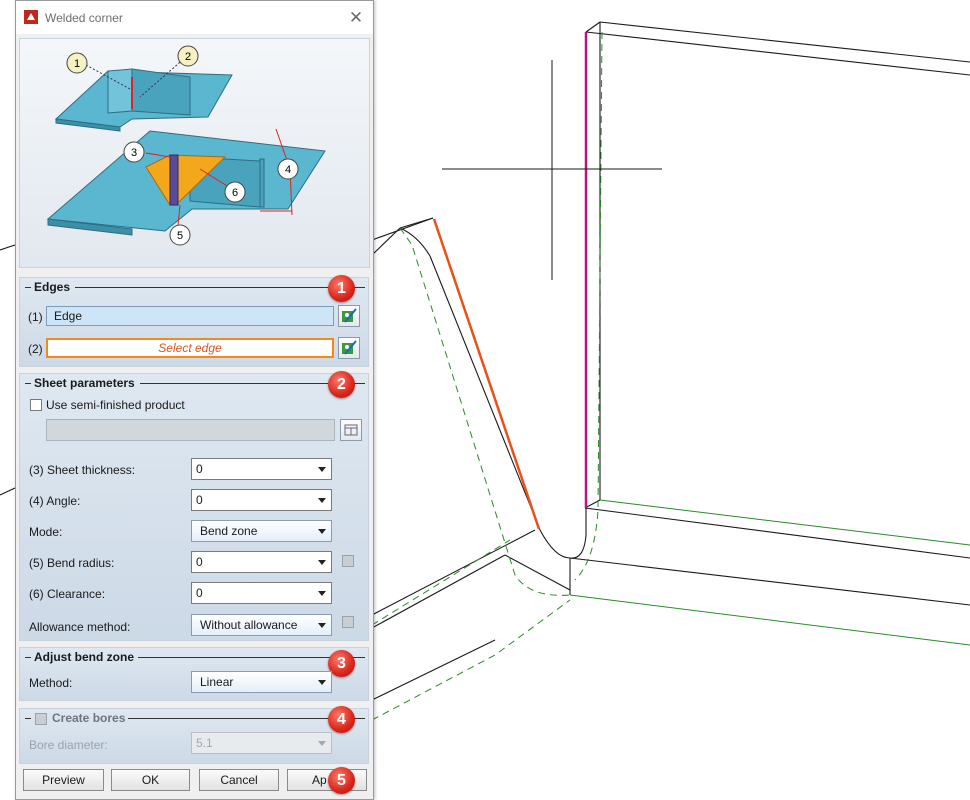 The image size is (970, 800). Describe the element at coordinates (84, 18) in the screenshot. I see `window-title: Welded corner` at that location.